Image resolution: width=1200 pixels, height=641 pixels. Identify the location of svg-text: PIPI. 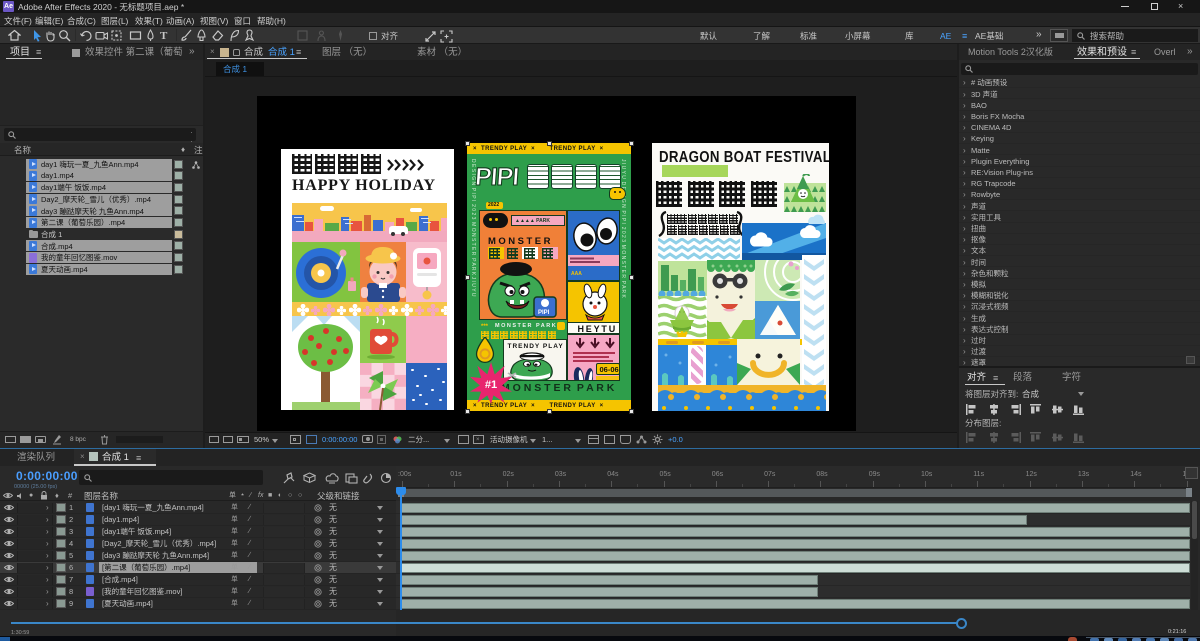
(544, 313).